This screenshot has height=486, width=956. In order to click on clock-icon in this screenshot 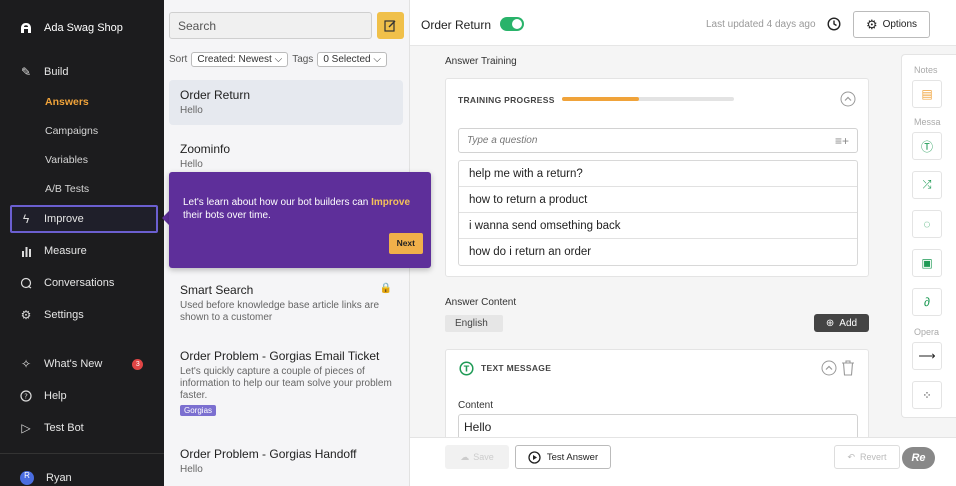, I will do `click(834, 24)`.